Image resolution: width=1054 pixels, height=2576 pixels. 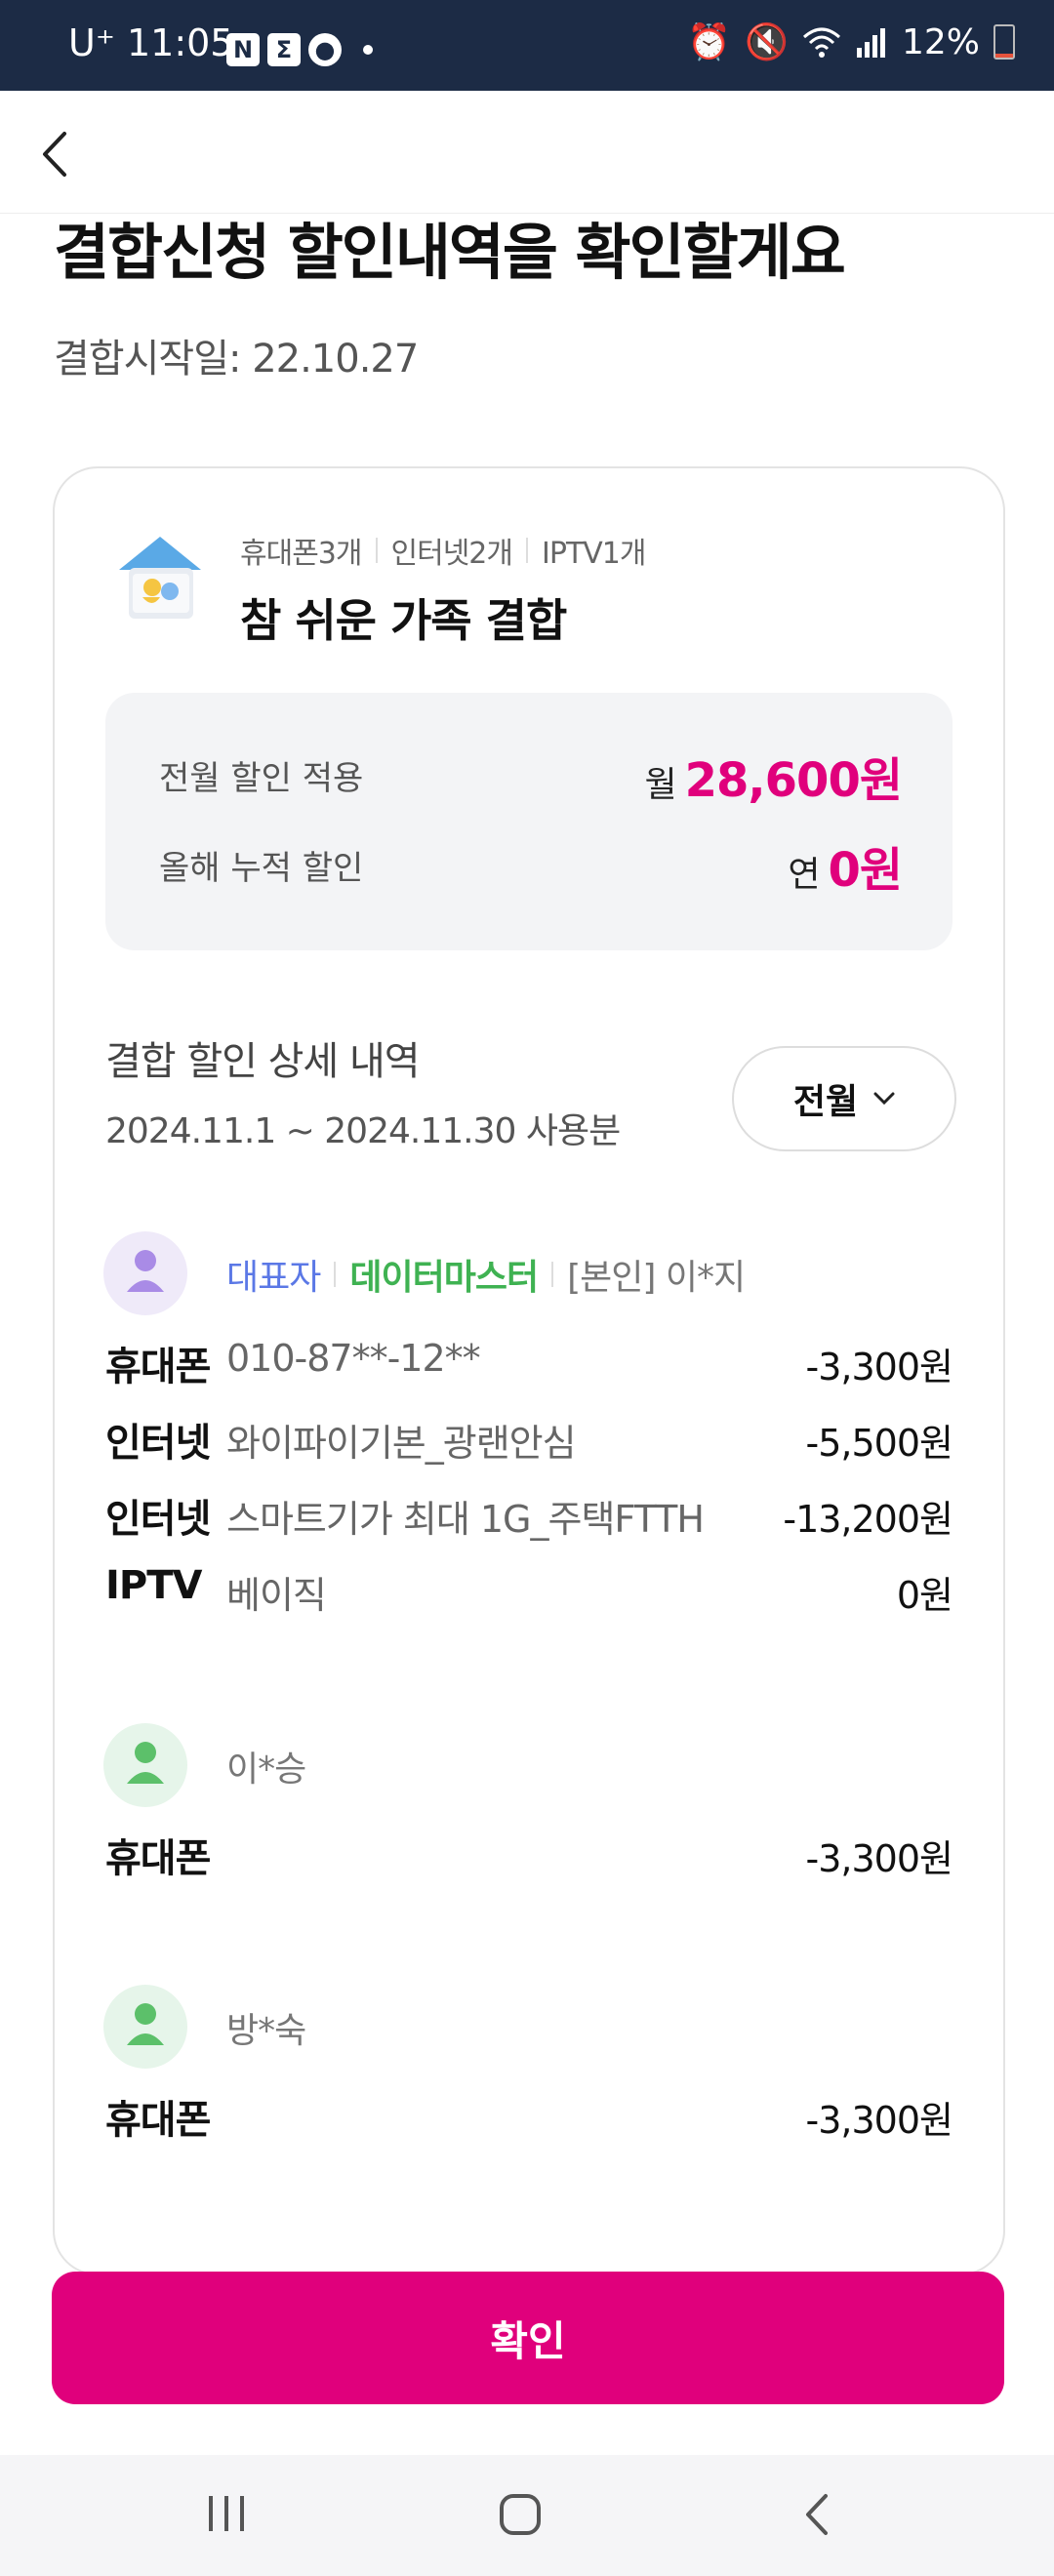 What do you see at coordinates (273, 1278) in the screenshot?
I see `representative-badge: 대표자` at bounding box center [273, 1278].